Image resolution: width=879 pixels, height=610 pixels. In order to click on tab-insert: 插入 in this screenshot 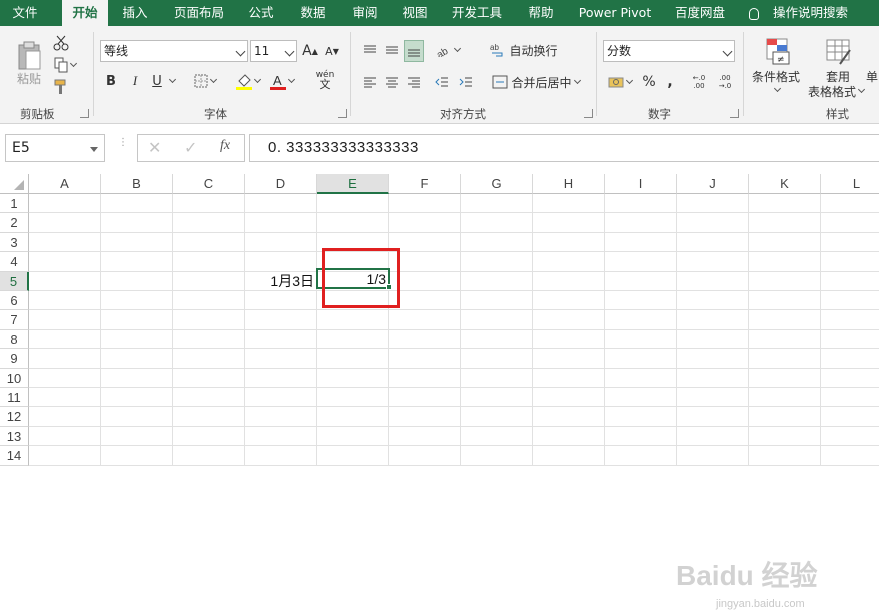, I will do `click(135, 13)`.